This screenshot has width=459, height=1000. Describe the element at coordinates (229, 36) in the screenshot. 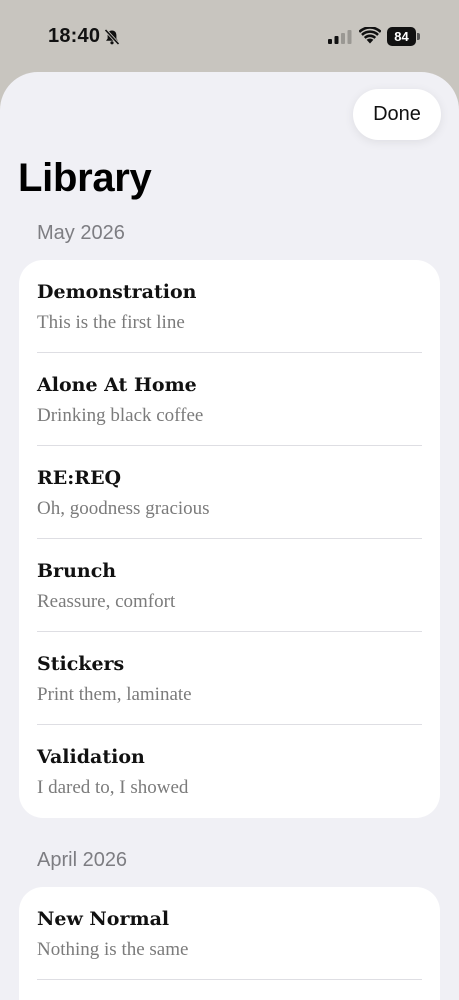

I see `status-bar: 18:40 84` at that location.